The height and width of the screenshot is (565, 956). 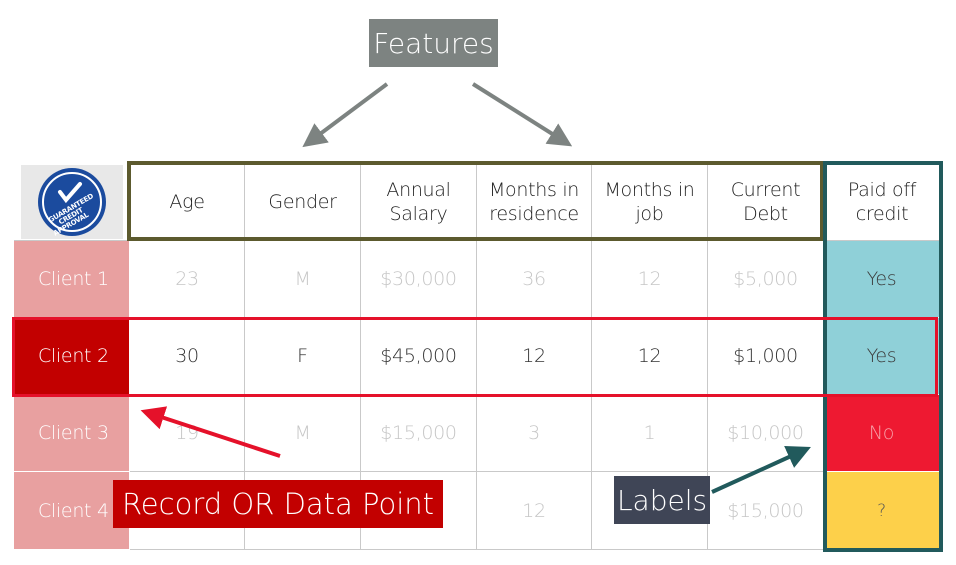 What do you see at coordinates (761, 470) in the screenshot?
I see `labels-arrow` at bounding box center [761, 470].